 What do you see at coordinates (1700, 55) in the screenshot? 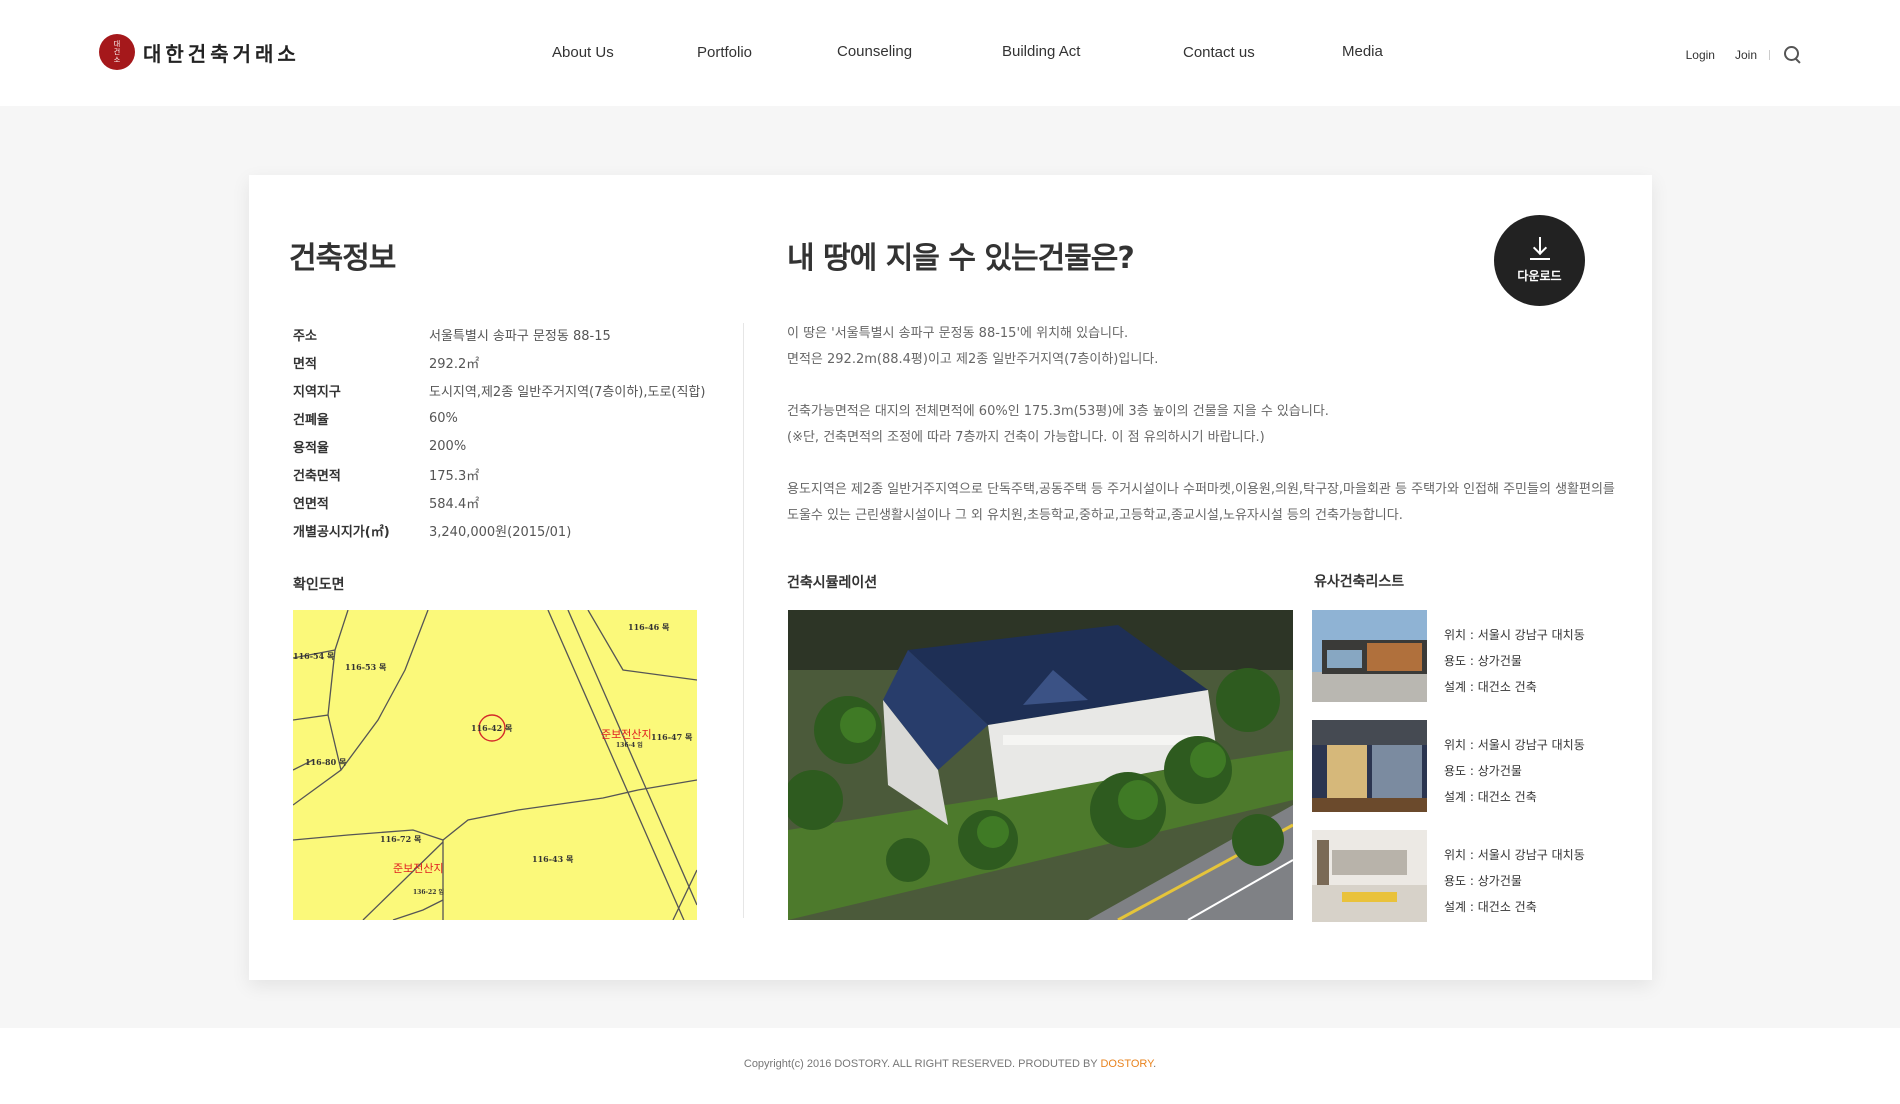
I see `login-link: Login` at bounding box center [1700, 55].